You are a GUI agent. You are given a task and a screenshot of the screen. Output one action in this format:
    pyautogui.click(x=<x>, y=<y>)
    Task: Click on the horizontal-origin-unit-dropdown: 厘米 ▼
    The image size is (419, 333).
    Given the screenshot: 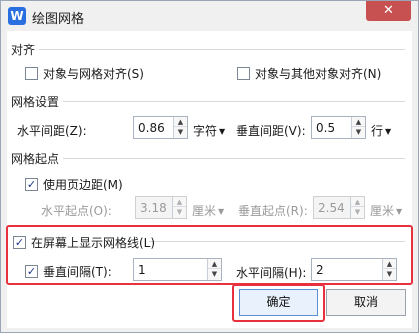 What is the action you would take?
    pyautogui.click(x=208, y=210)
    